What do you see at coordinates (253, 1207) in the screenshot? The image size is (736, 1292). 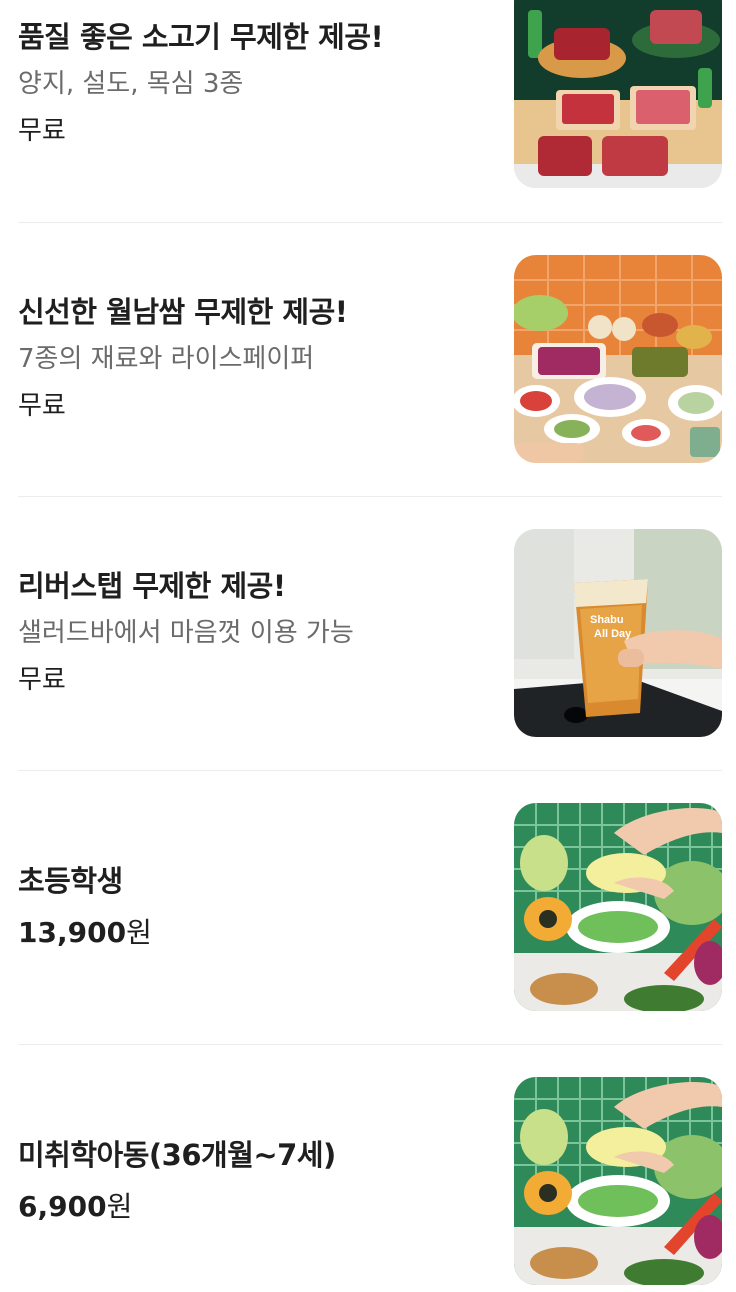 I see `menu-item-price: 6,900원` at bounding box center [253, 1207].